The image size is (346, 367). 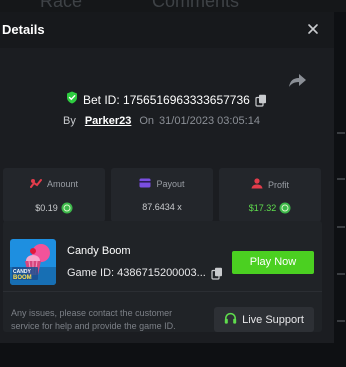 I want to click on background-tab-bar: Race Comments, so click(x=173, y=6).